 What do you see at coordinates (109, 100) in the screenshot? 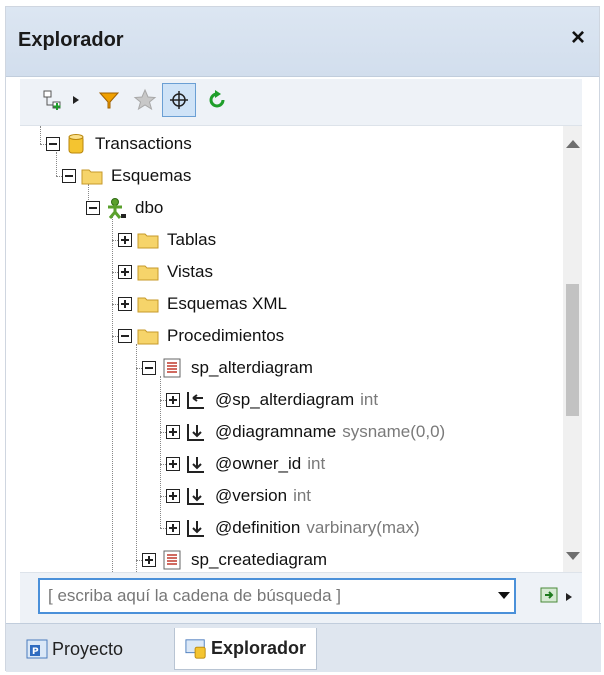
I see `filter-icon` at bounding box center [109, 100].